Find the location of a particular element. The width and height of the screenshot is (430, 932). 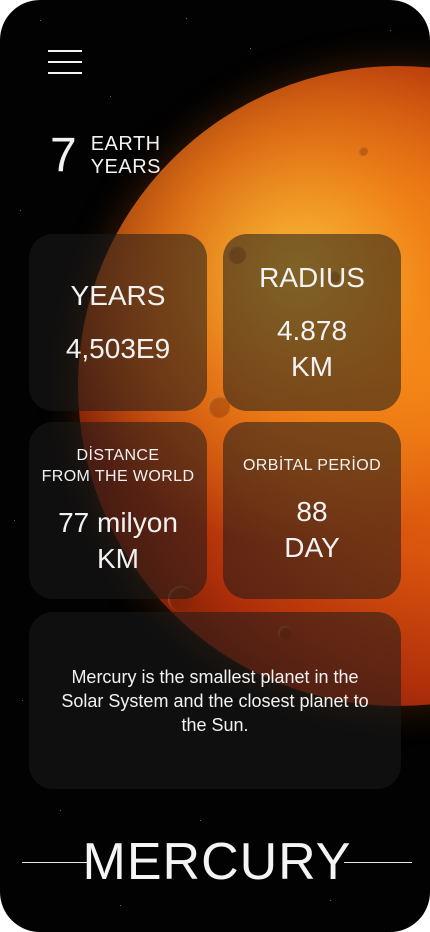

distance-title: DİSTANCE FROM THE WORLD is located at coordinates (118, 466).